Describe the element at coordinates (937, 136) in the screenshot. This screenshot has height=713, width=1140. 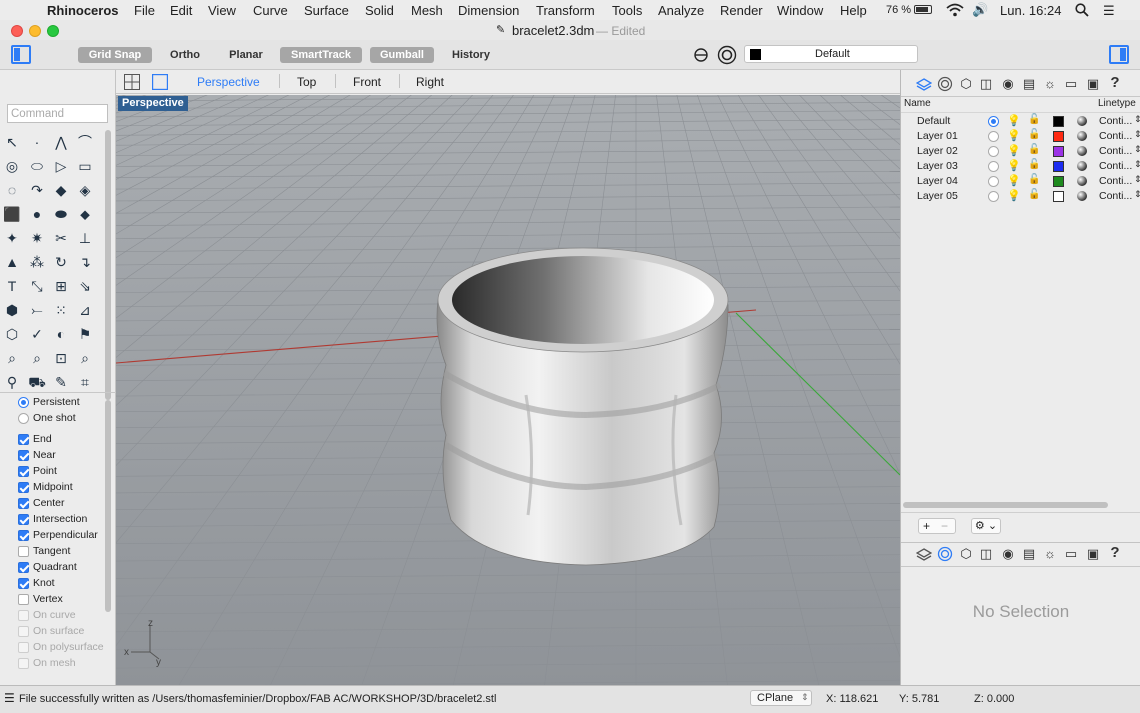
I see `layer-name: Layer 01` at that location.